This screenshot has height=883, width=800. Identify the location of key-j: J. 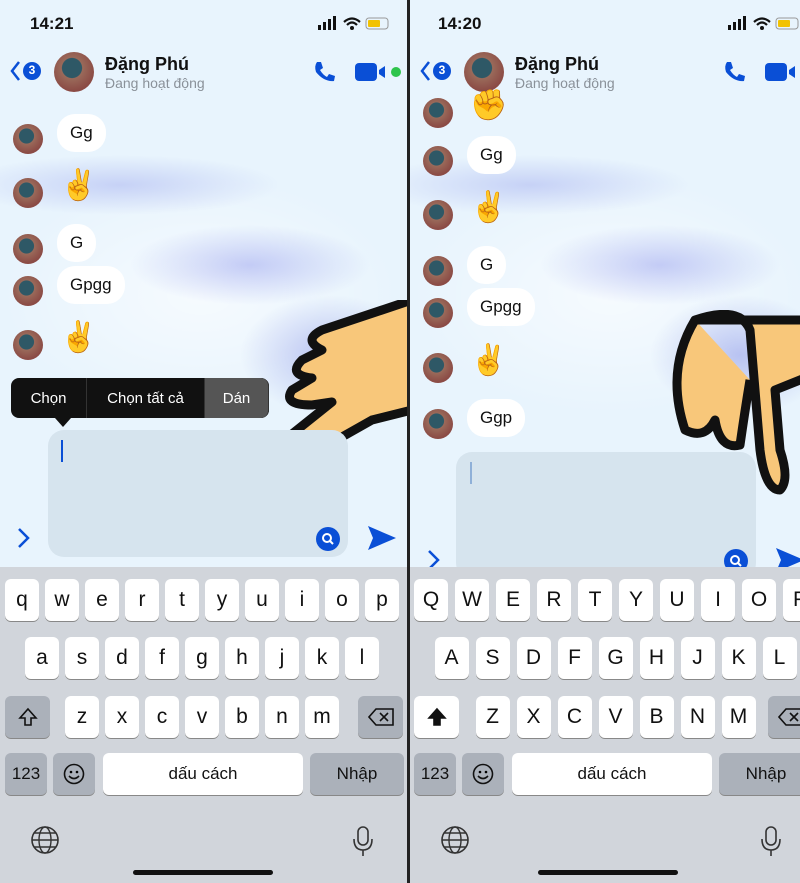
(697, 658).